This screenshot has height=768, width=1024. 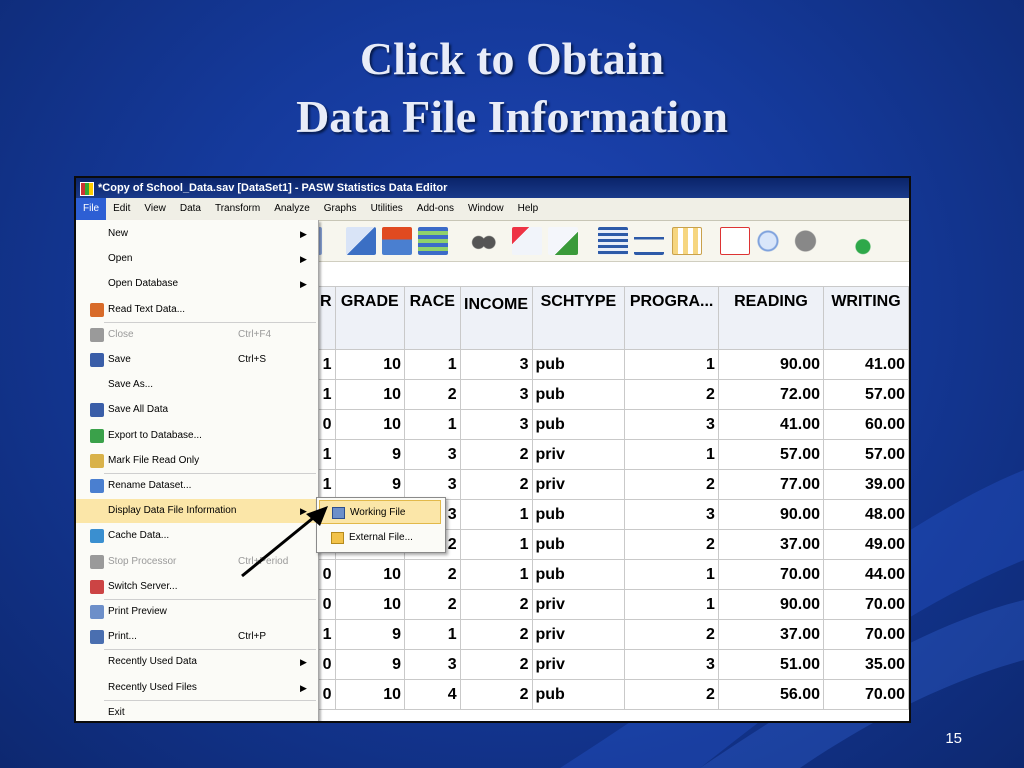 What do you see at coordinates (197, 637) in the screenshot?
I see `file-menu-item-print: Print... Ctrl+P` at bounding box center [197, 637].